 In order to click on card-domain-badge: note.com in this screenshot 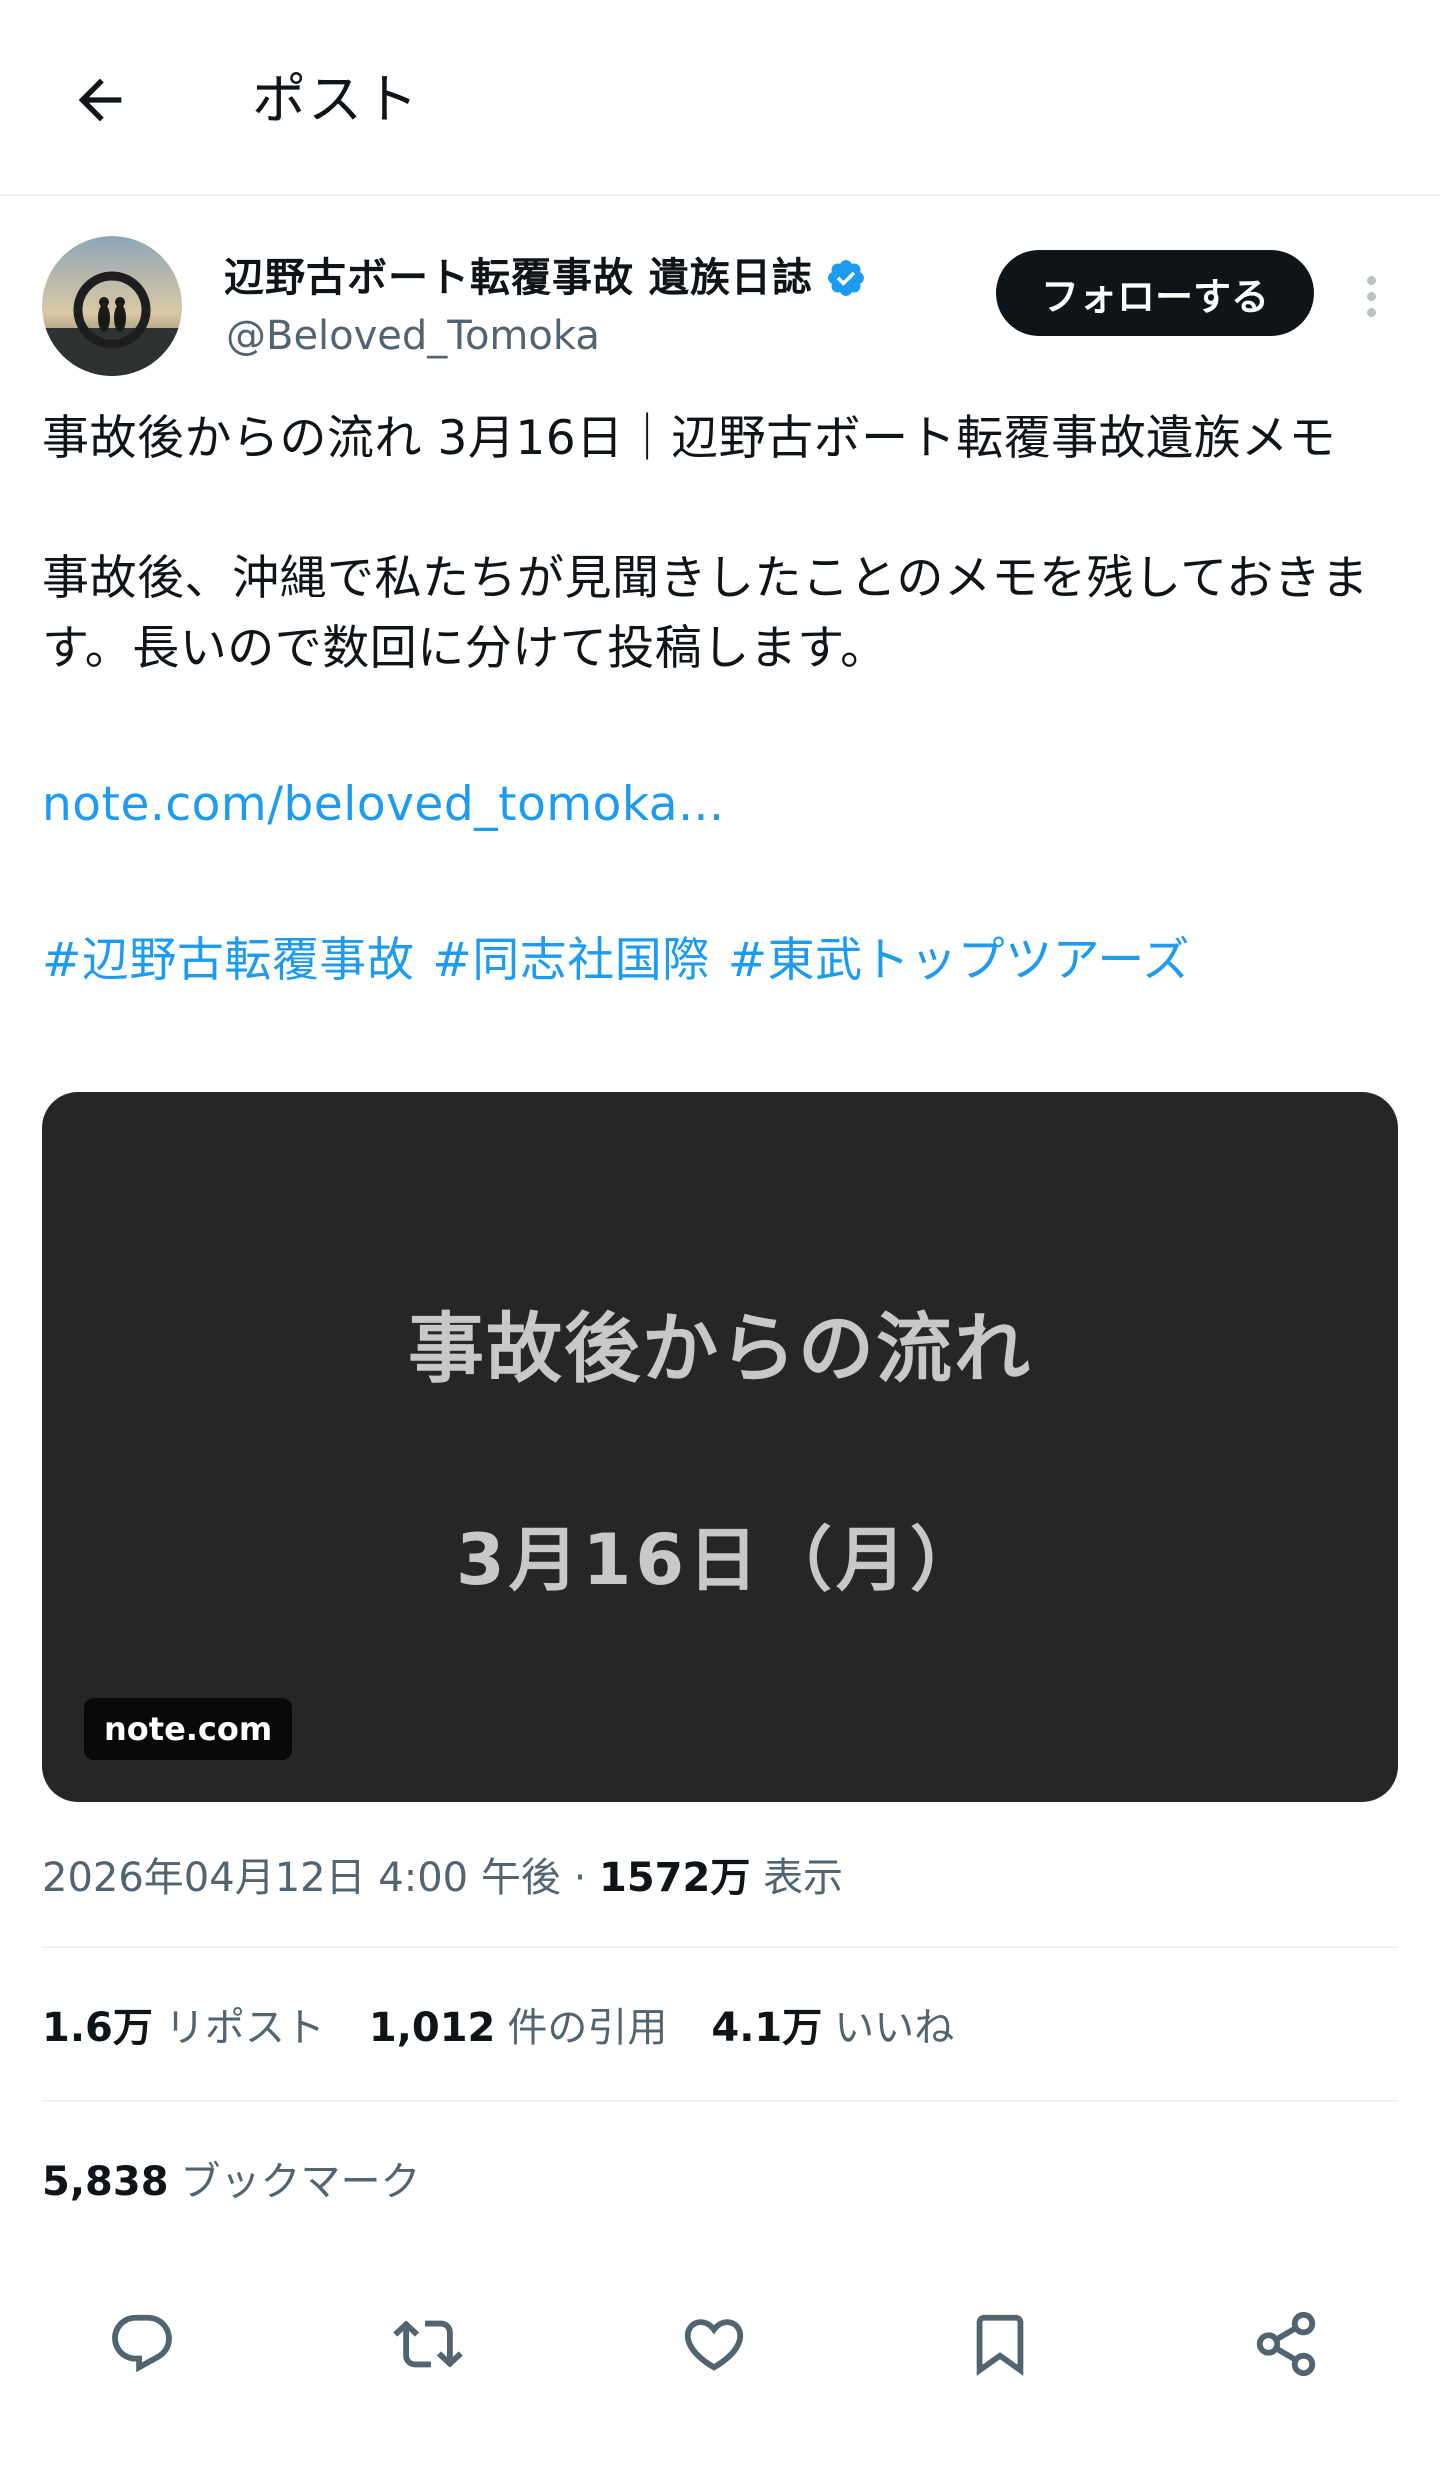, I will do `click(188, 1729)`.